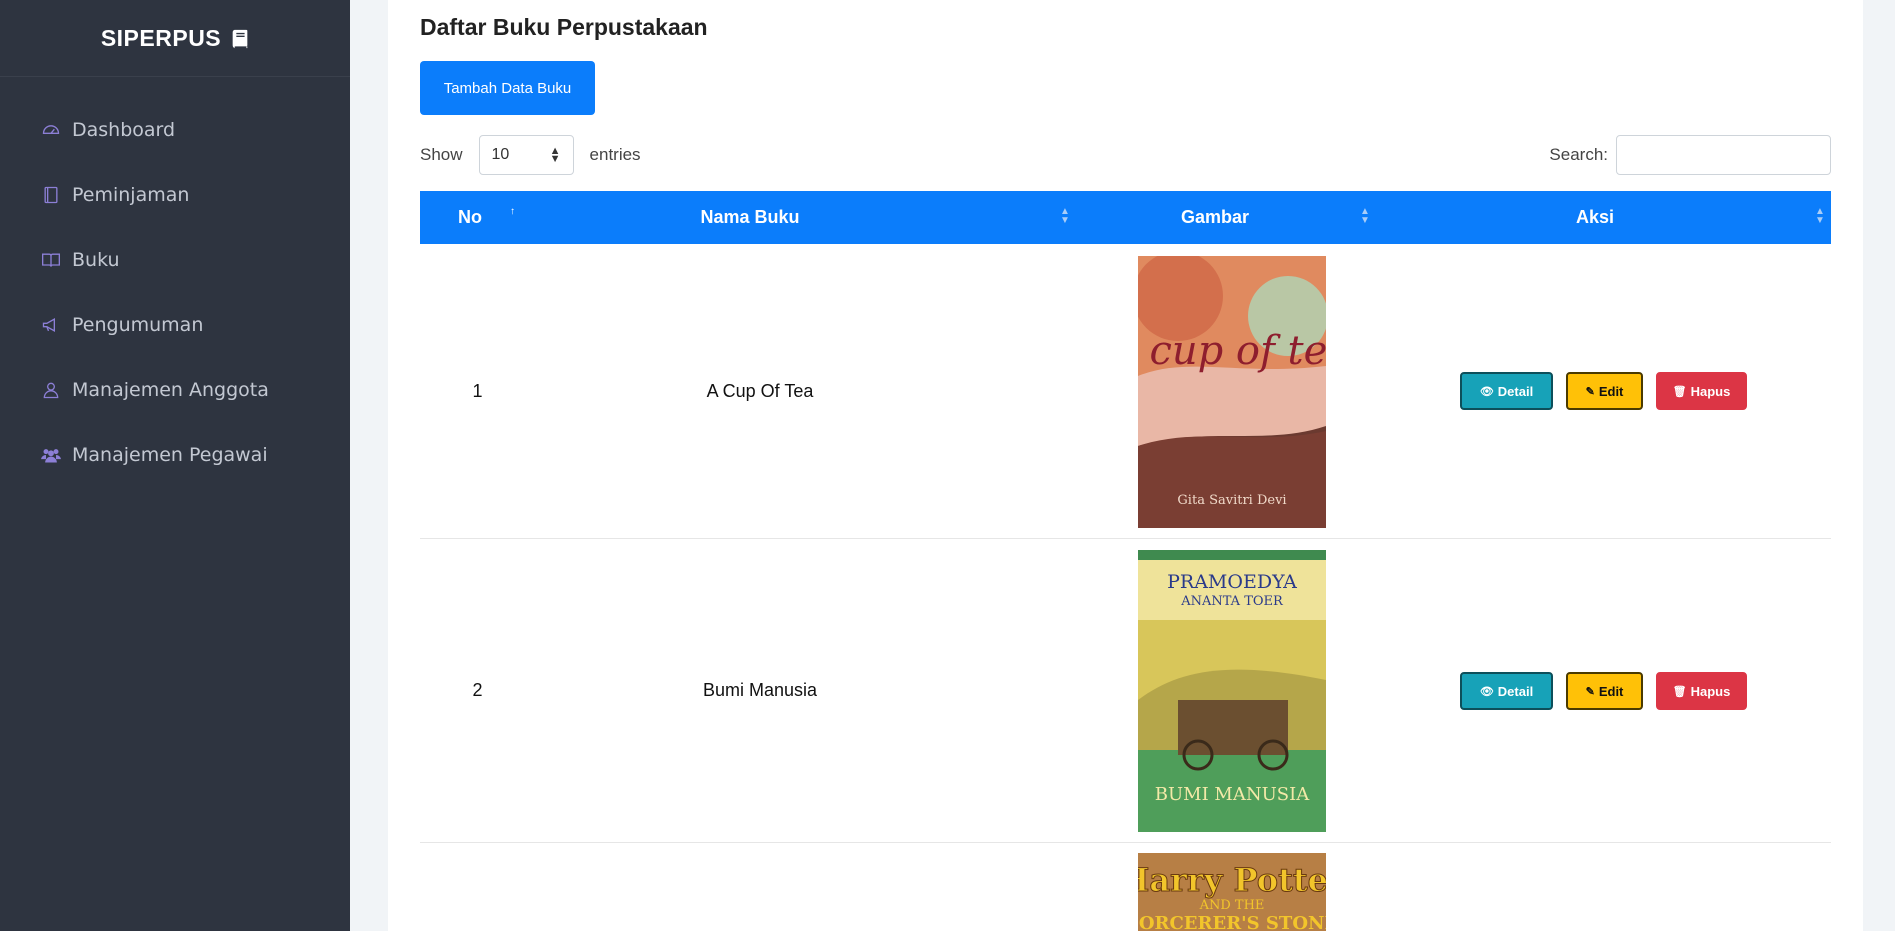 The image size is (1895, 931). What do you see at coordinates (1232, 351) in the screenshot?
I see `cover-title: a cup of tea` at bounding box center [1232, 351].